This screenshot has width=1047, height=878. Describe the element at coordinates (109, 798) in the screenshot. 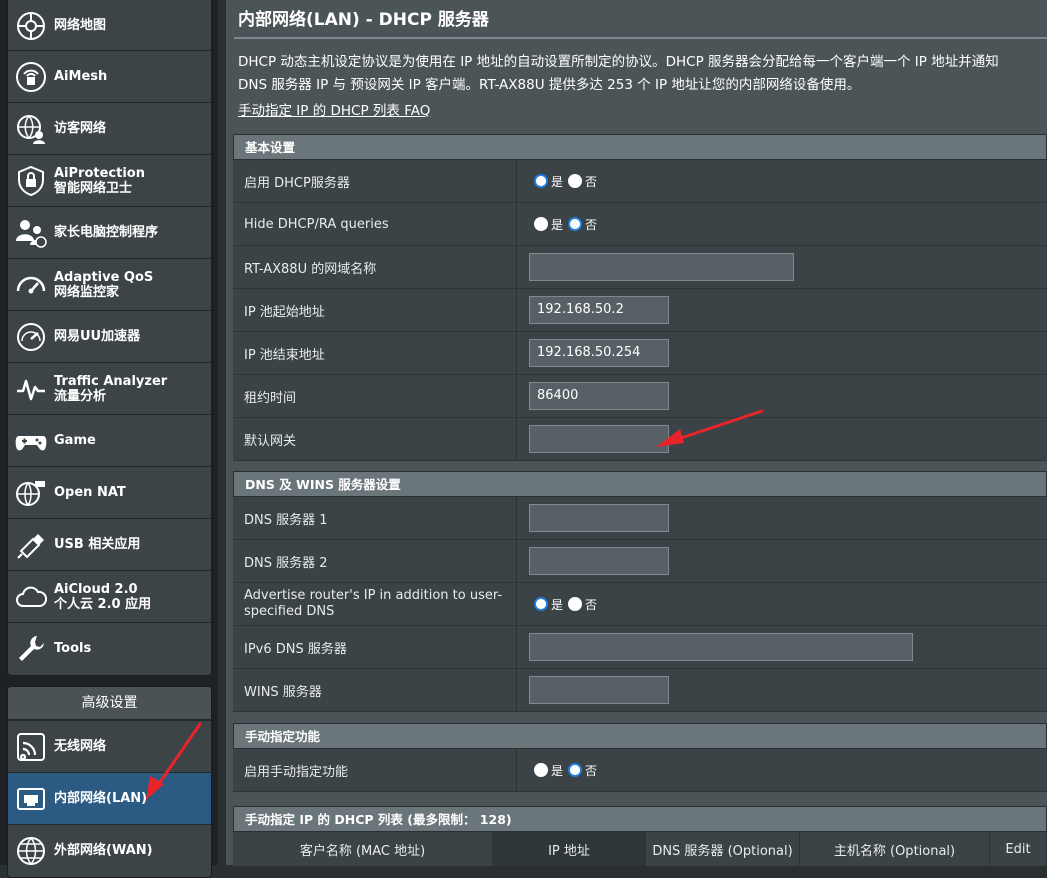

I see `sidebar-item-lan: 内部网络(LAN)` at that location.